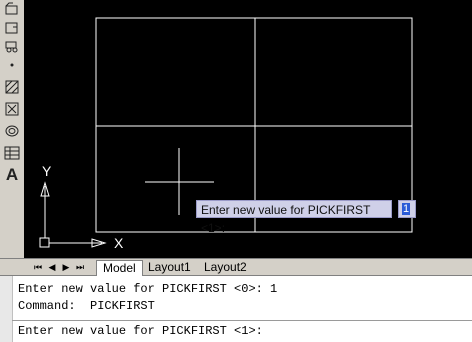 The width and height of the screenshot is (472, 342). I want to click on layout-tabs-bar: ⏮ ◀ ▶ ⏭ Model Layout1 Layout2, so click(236, 267).